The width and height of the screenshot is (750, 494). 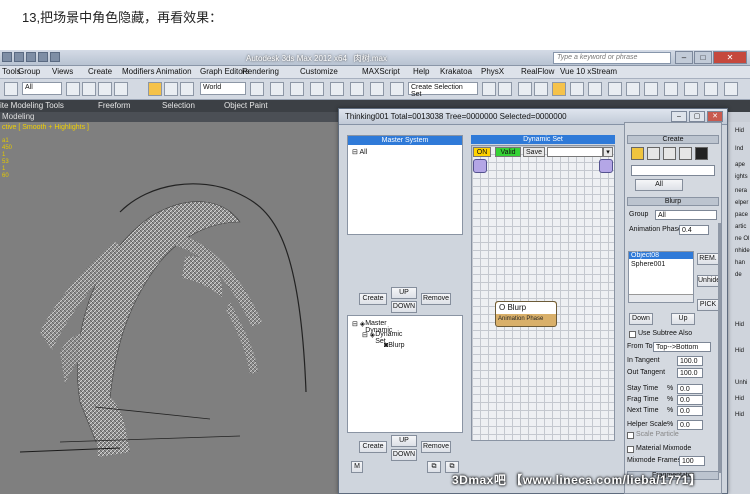 I want to click on open-icon, so click(x=19, y=57).